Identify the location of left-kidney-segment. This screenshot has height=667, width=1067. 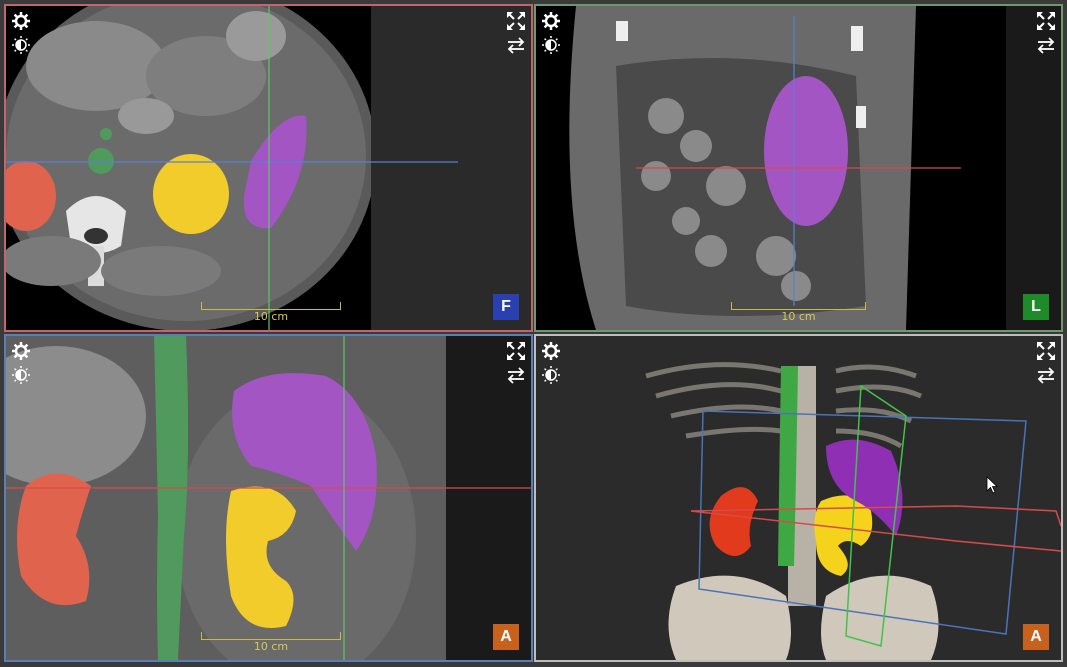
(191, 194).